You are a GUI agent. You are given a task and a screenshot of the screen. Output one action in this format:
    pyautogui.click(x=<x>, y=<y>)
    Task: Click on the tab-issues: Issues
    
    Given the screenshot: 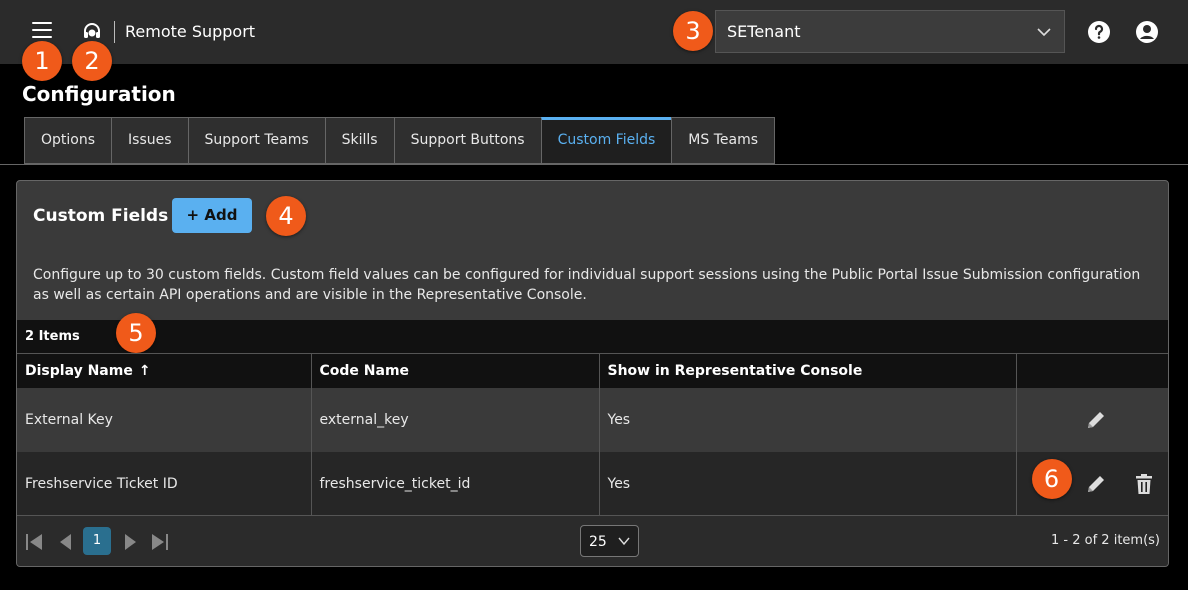 What is the action you would take?
    pyautogui.click(x=149, y=140)
    